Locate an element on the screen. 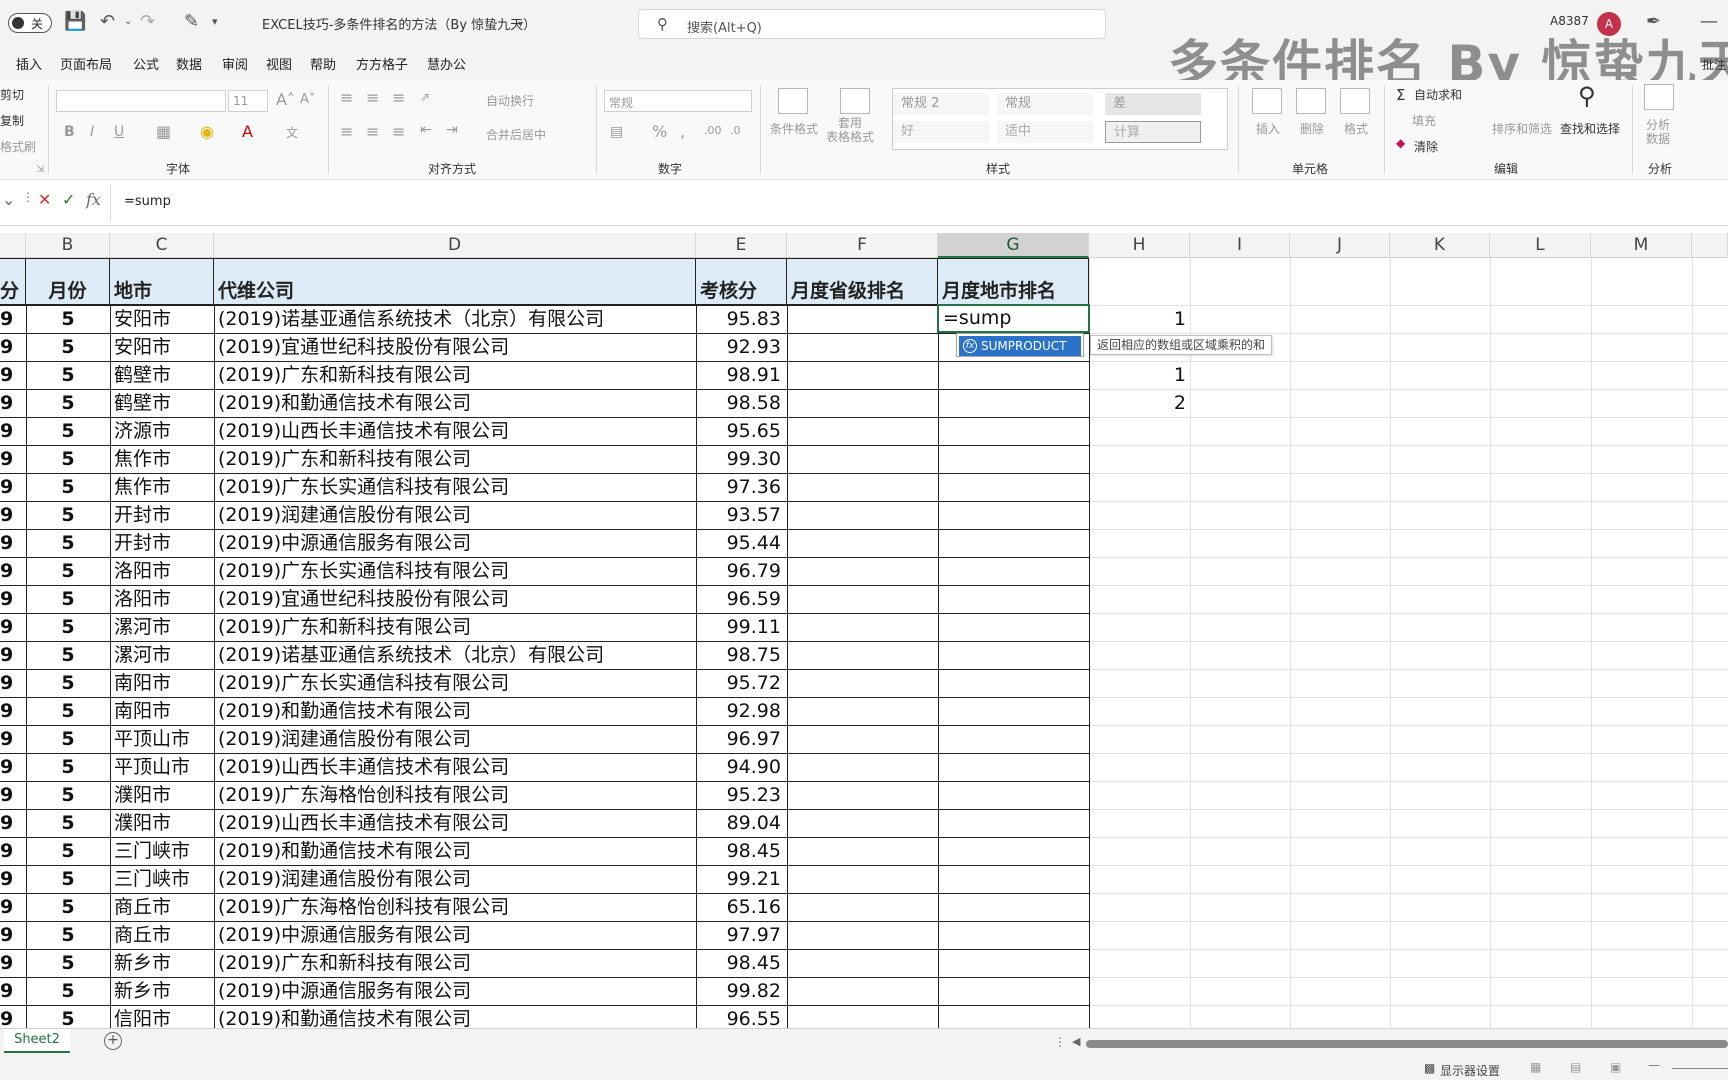  menu-huibangong: 慧办公 is located at coordinates (446, 63).